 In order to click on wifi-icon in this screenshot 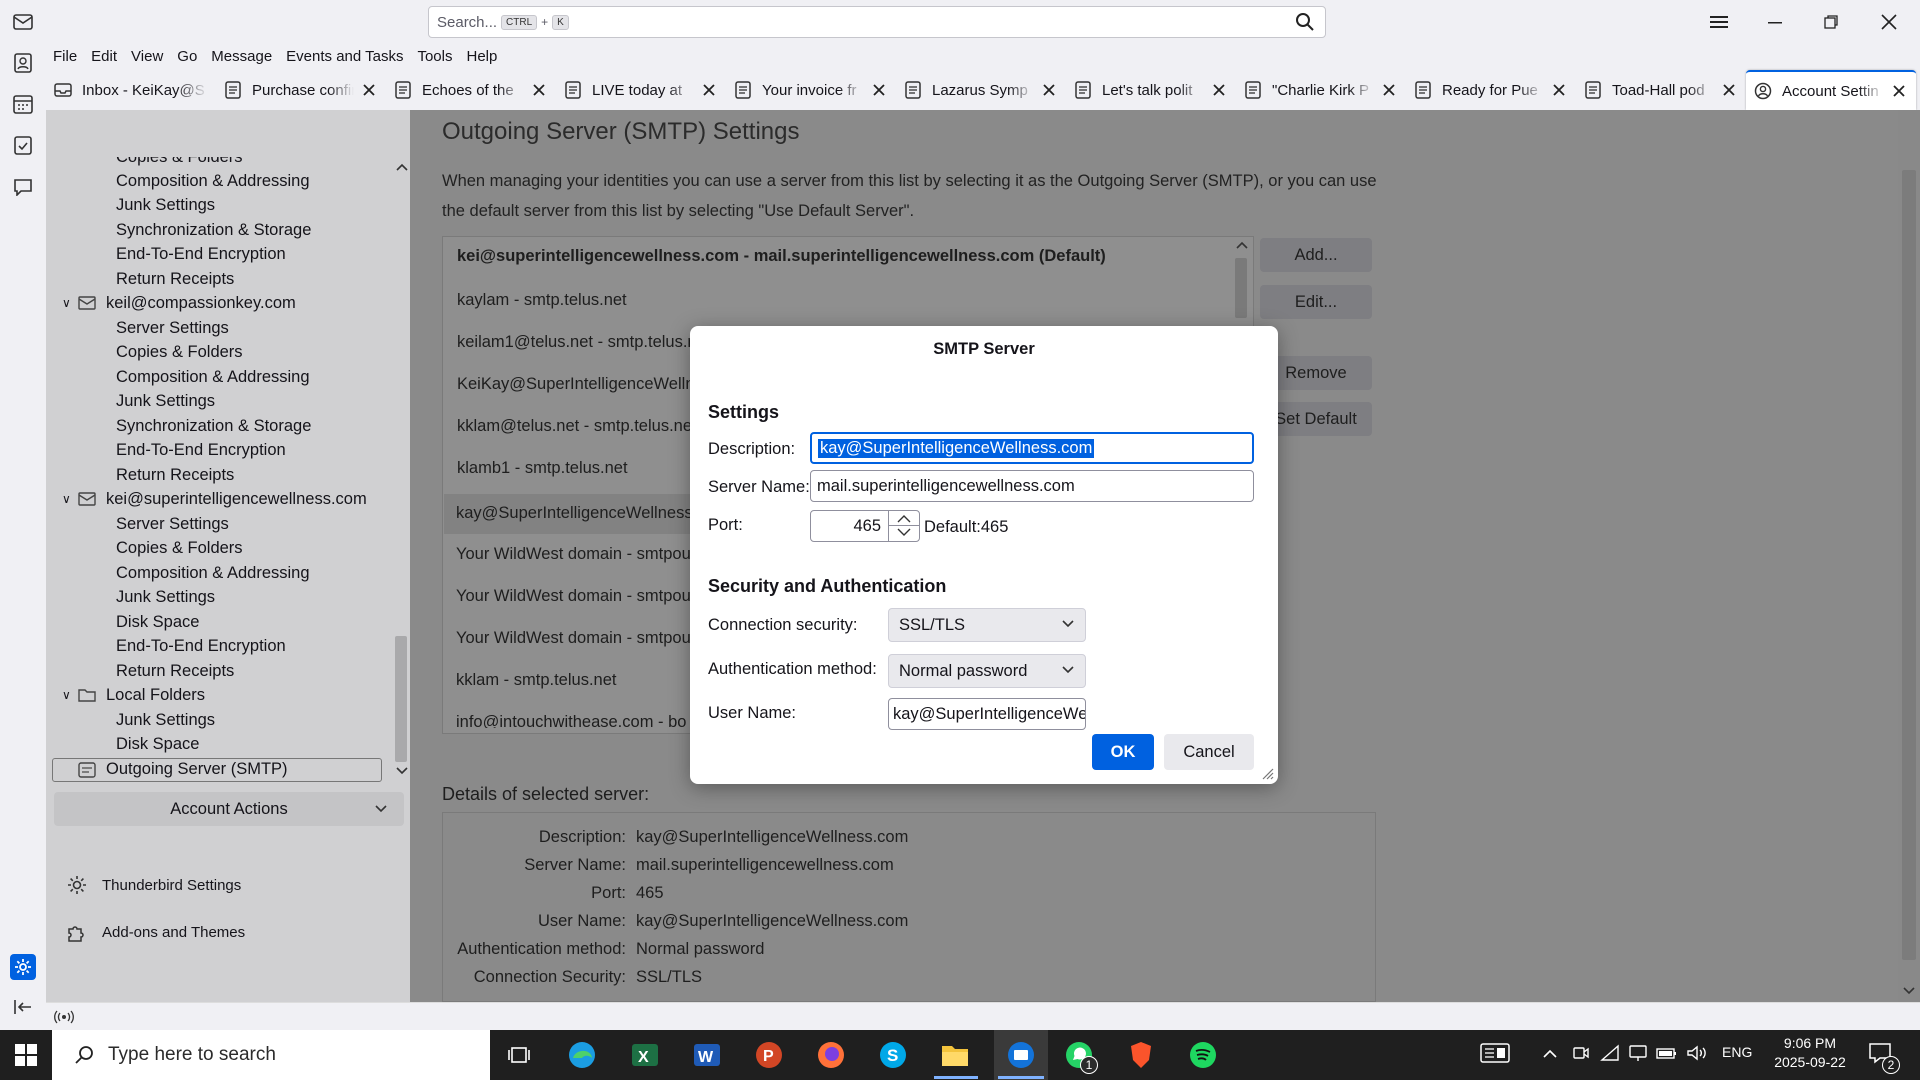, I will do `click(1610, 1055)`.